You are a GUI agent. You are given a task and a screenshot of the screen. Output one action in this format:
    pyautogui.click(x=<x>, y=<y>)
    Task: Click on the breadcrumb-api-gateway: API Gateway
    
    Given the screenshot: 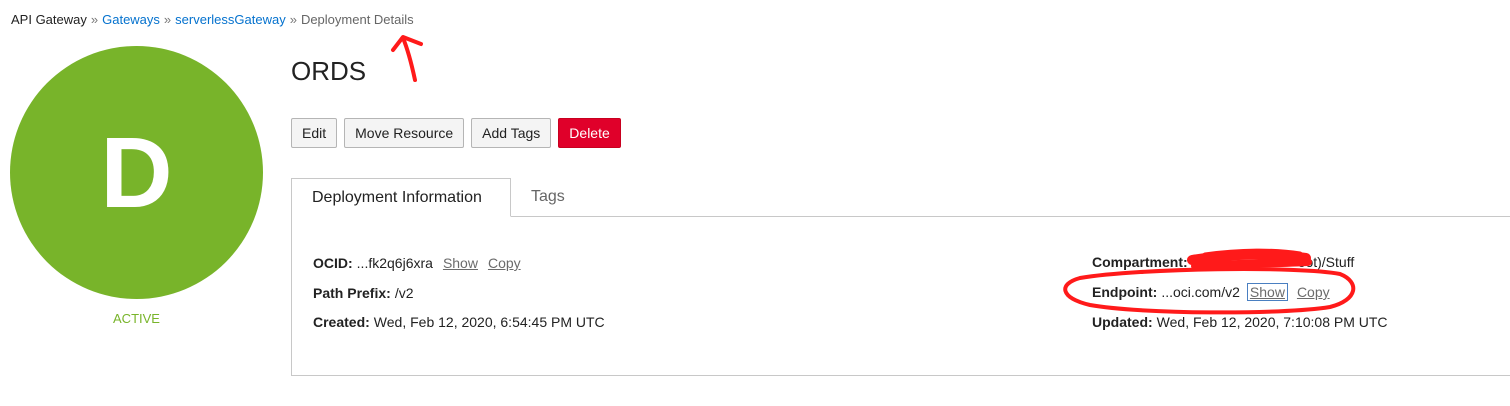 What is the action you would take?
    pyautogui.click(x=49, y=19)
    